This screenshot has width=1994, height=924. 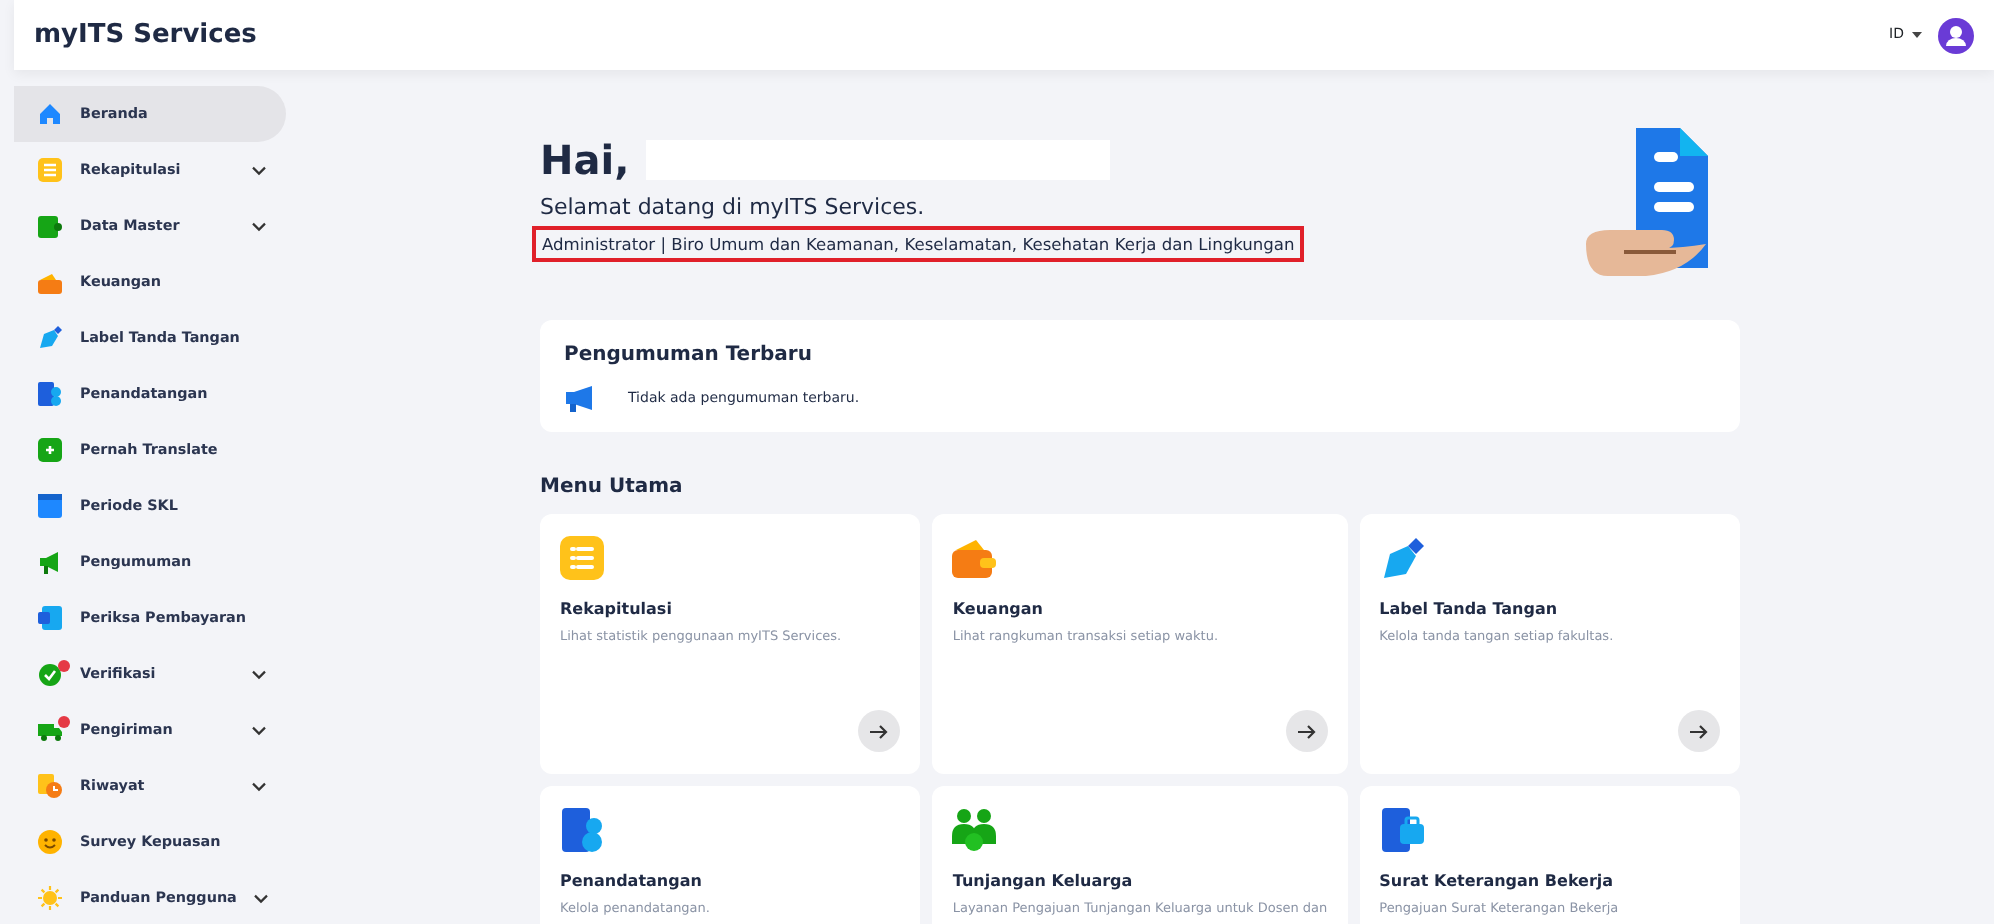 What do you see at coordinates (918, 243) in the screenshot?
I see `user-role-text: Administrator | Biro Umum dan Keamanan, Keselamatan, Kesehatan Kerja dan Lingkungan` at bounding box center [918, 243].